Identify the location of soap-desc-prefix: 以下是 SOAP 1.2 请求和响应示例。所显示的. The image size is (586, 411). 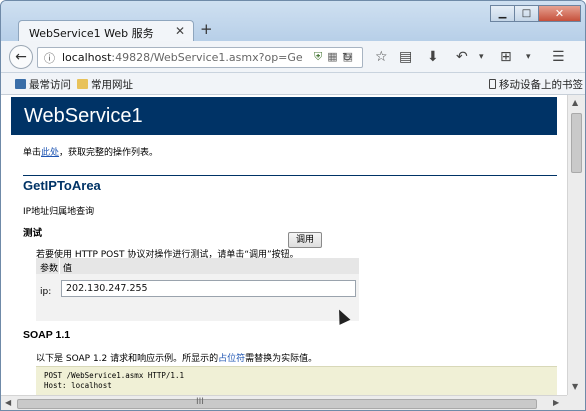
(127, 359).